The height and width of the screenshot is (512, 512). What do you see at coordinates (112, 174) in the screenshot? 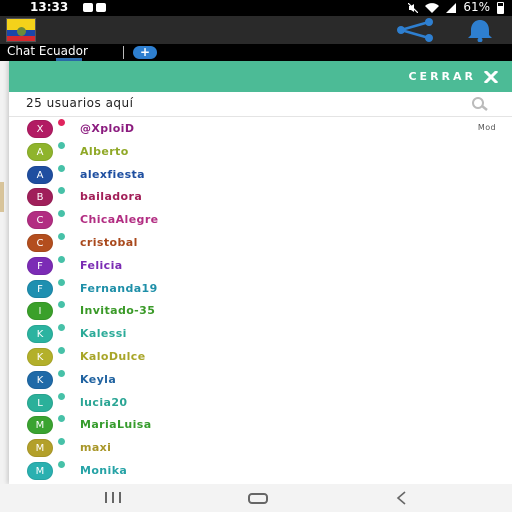
I see `user-name: alexfiesta` at bounding box center [112, 174].